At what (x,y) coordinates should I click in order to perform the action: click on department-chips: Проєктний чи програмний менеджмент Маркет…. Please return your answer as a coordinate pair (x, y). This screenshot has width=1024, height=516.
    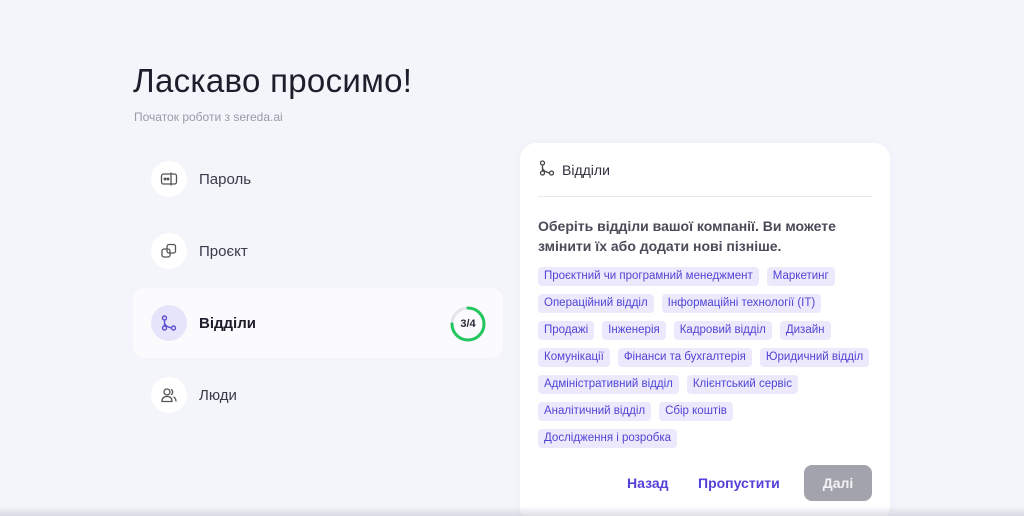
    Looking at the image, I should click on (708, 357).